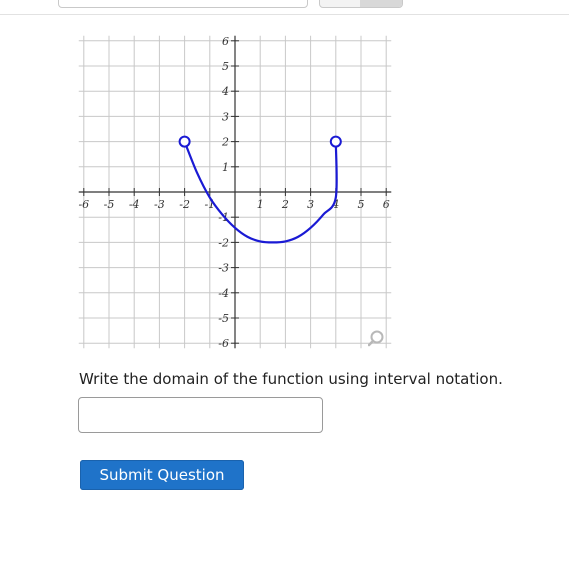  I want to click on y-tick-label: 2, so click(225, 142).